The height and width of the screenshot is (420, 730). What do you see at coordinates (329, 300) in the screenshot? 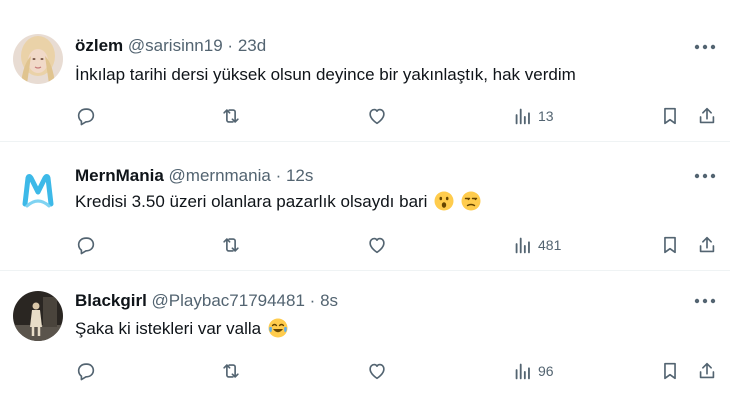
I see `timestamp: 8s` at bounding box center [329, 300].